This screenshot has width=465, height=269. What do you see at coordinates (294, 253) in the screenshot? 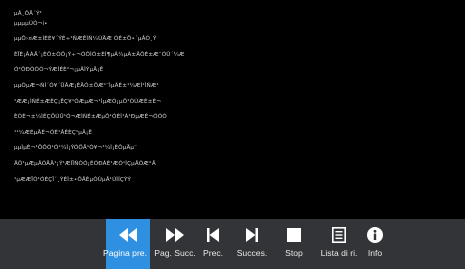
I see `stop-label: Stop` at bounding box center [294, 253].